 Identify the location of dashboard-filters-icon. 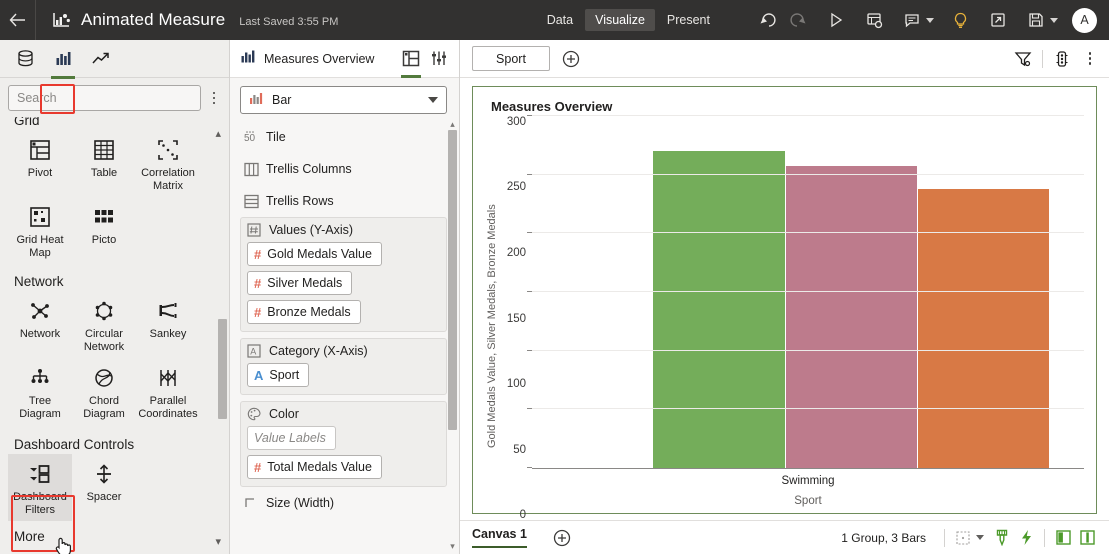
(40, 474).